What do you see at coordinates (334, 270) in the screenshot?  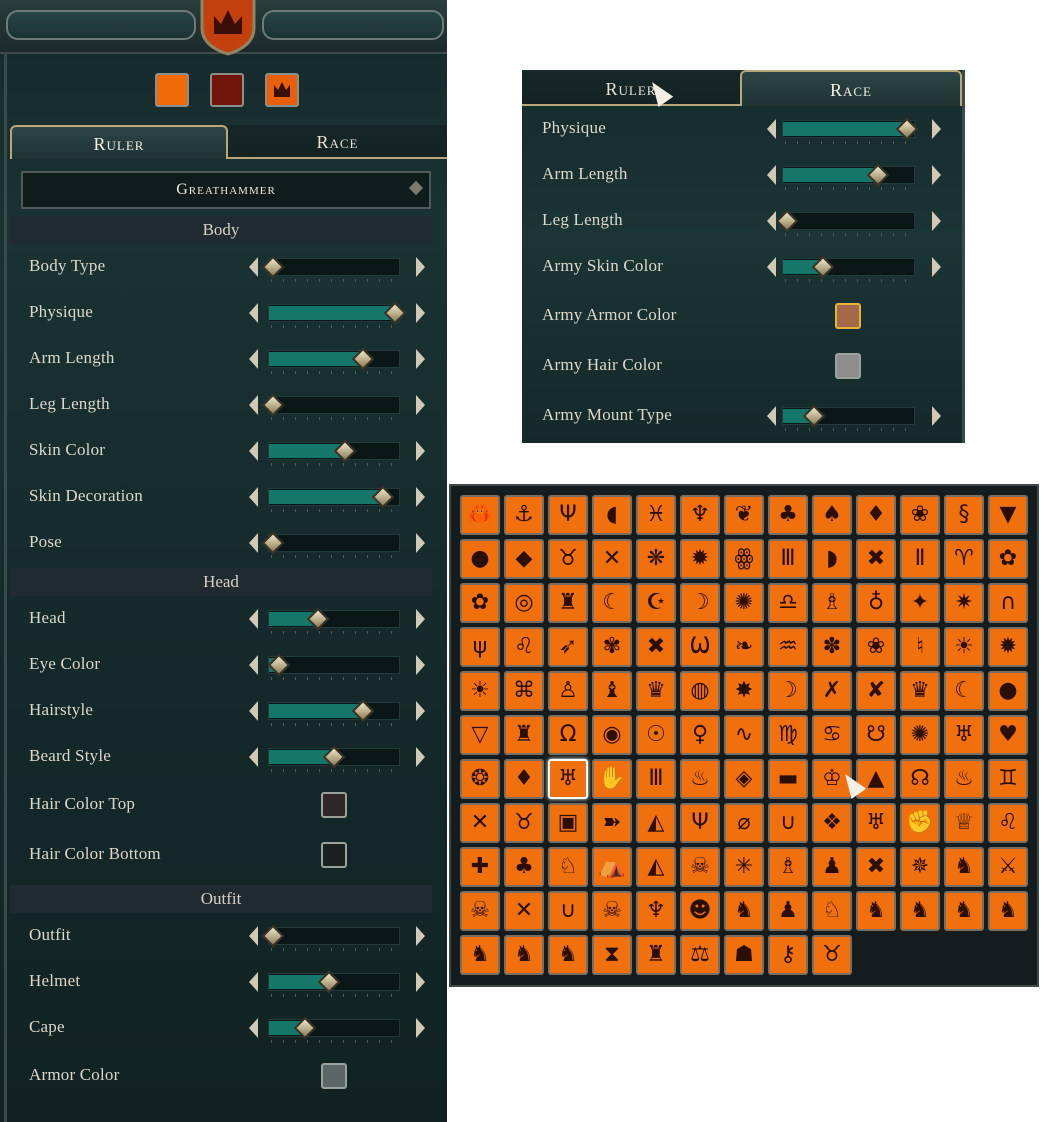 I see `slider-body-type` at bounding box center [334, 270].